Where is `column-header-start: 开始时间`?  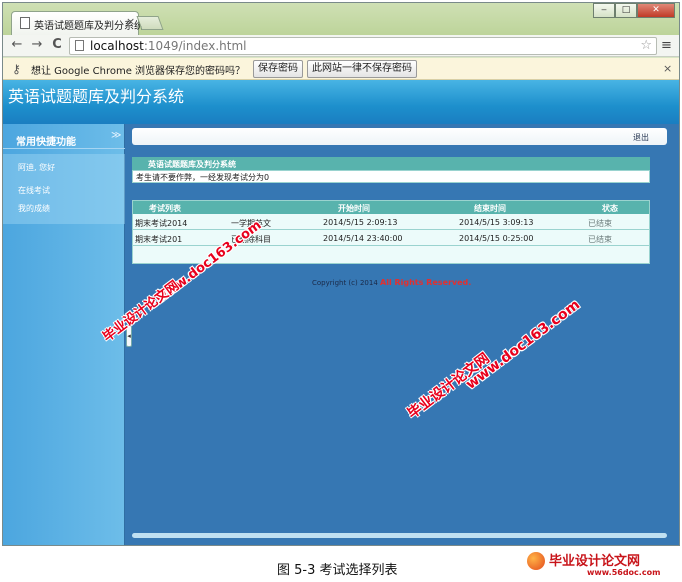
column-header-start: 开始时间 is located at coordinates (354, 208).